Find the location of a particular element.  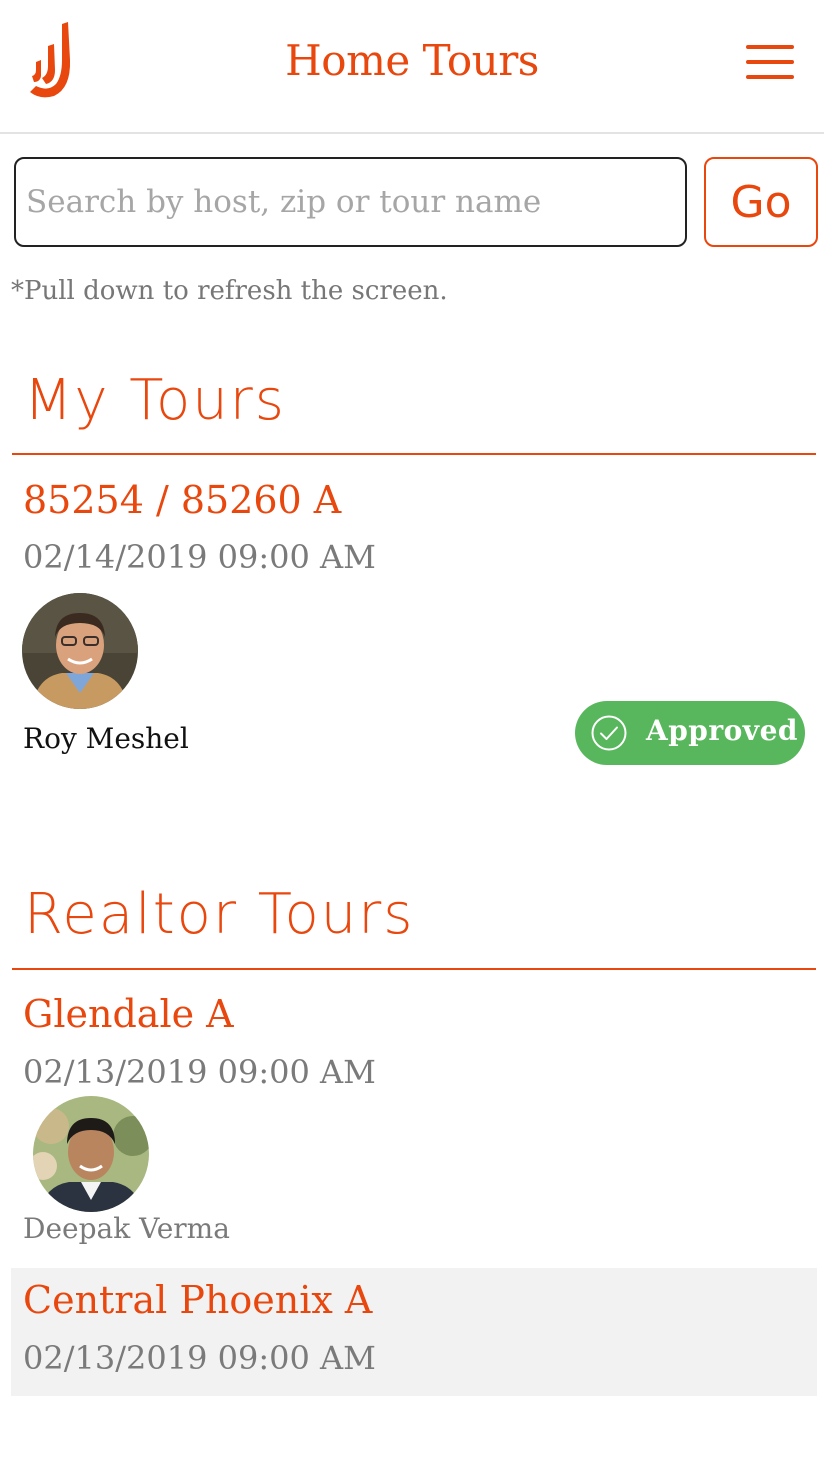

status-badge: Approved is located at coordinates (690, 733).